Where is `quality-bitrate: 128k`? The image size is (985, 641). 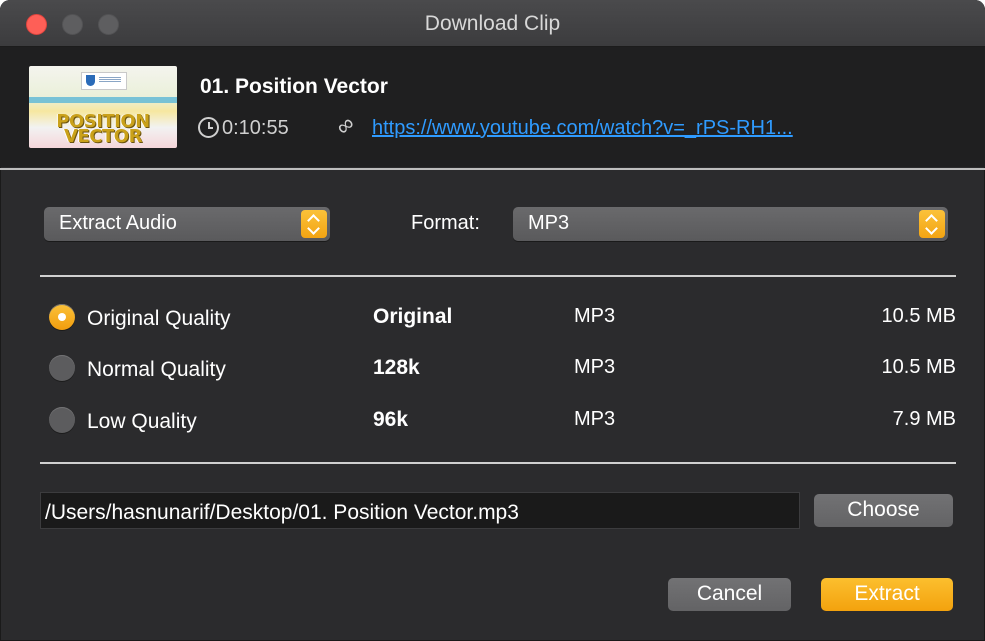 quality-bitrate: 128k is located at coordinates (396, 367).